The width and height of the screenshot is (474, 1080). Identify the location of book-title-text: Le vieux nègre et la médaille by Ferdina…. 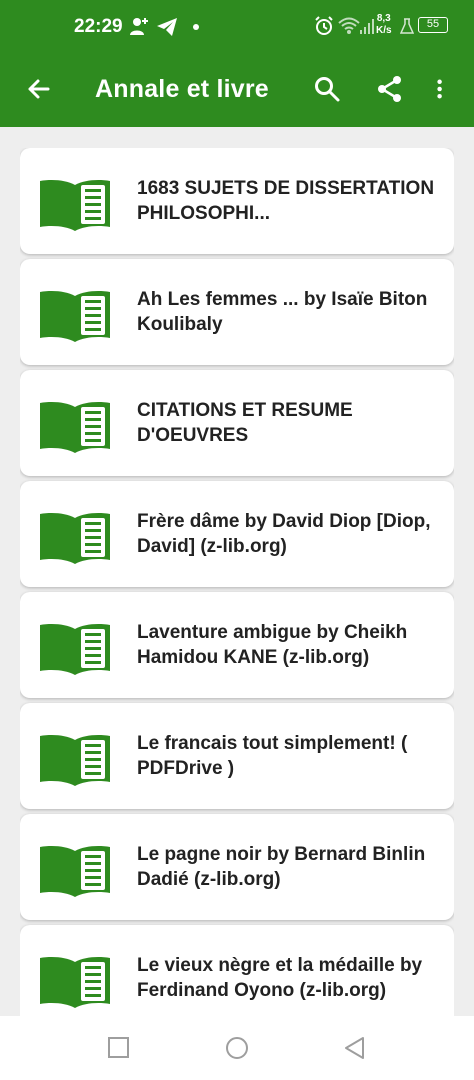
(280, 978).